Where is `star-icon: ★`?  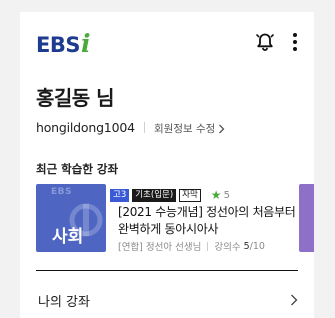
star-icon: ★ is located at coordinates (216, 195).